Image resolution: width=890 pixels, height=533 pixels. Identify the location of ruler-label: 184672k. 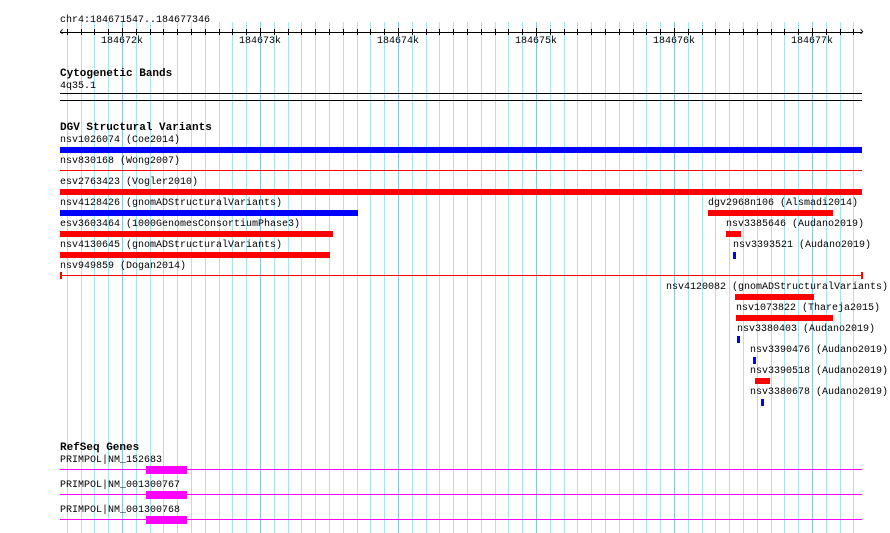
(122, 41).